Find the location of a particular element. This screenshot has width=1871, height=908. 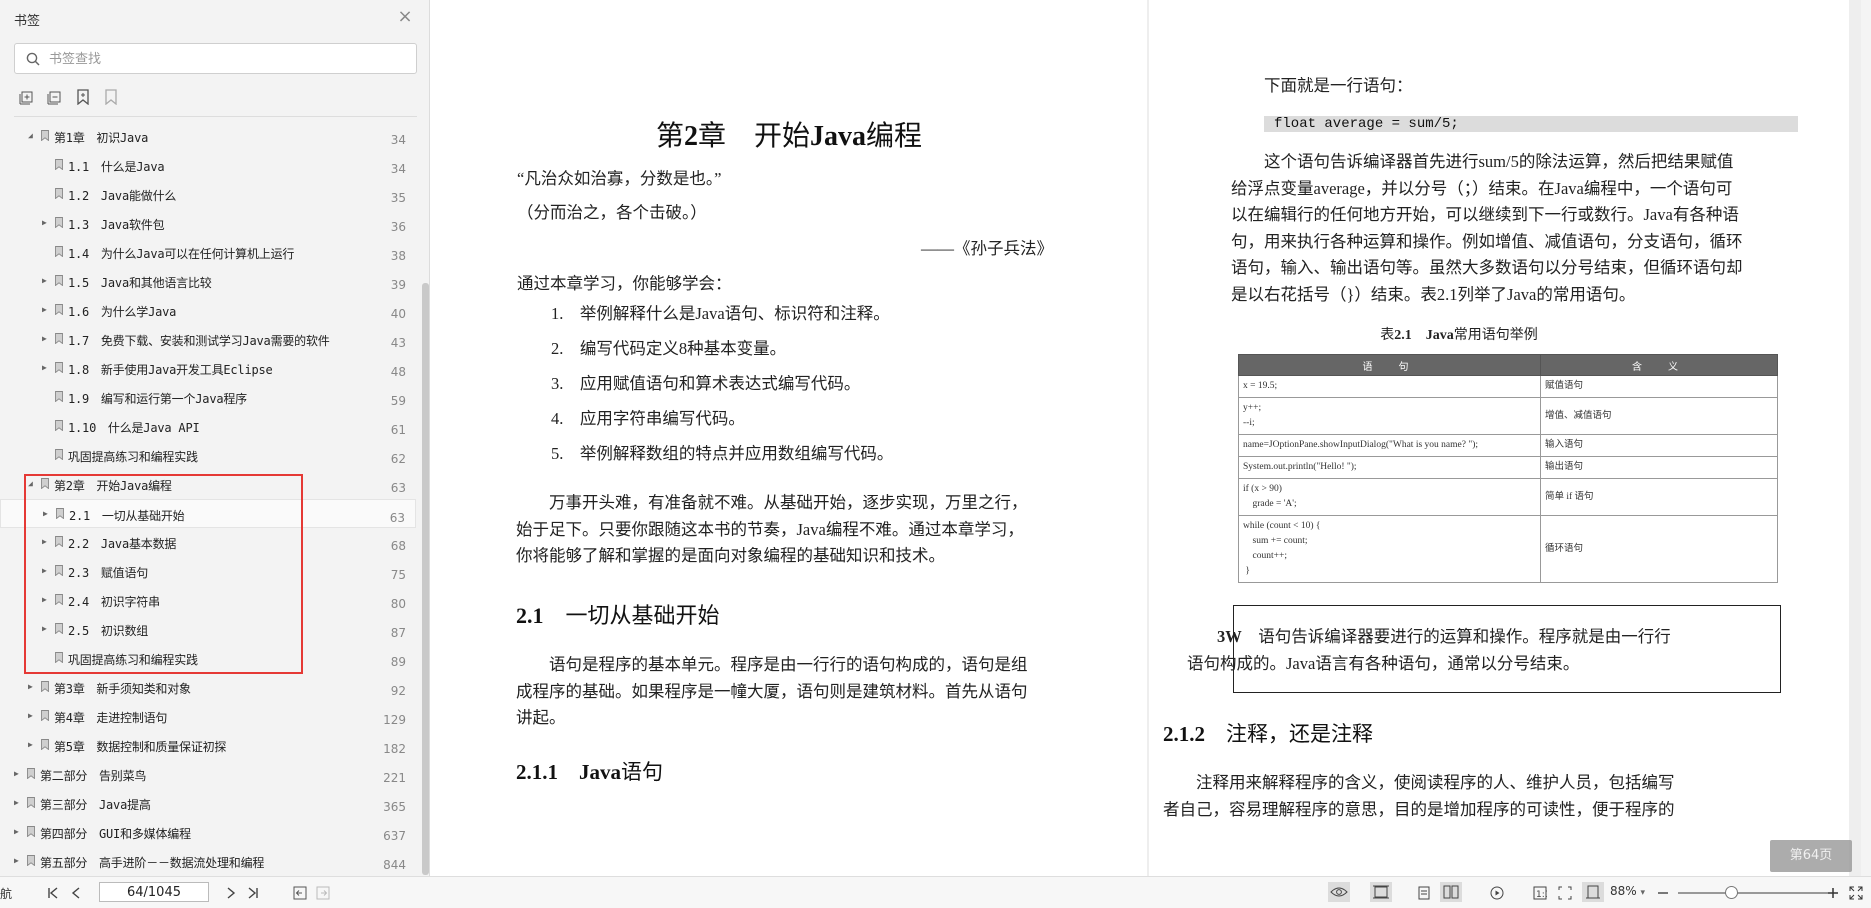

bookmark-search-input is located at coordinates (229, 59).